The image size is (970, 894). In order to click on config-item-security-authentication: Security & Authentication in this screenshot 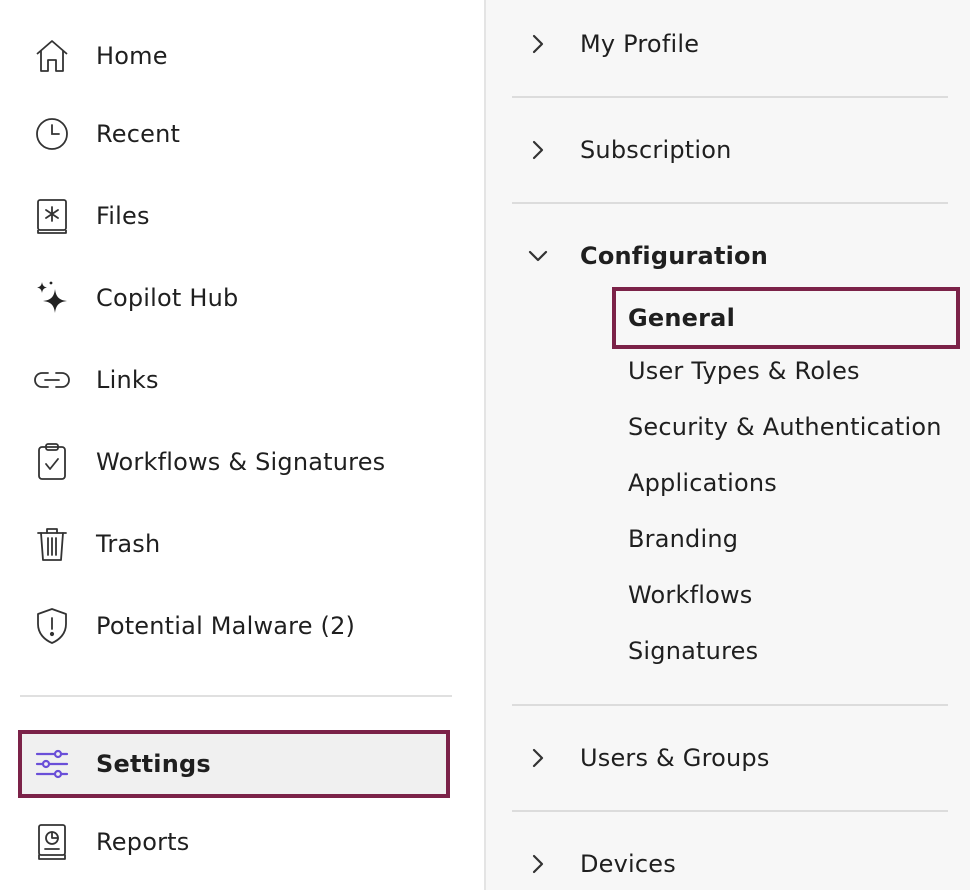, I will do `click(785, 427)`.